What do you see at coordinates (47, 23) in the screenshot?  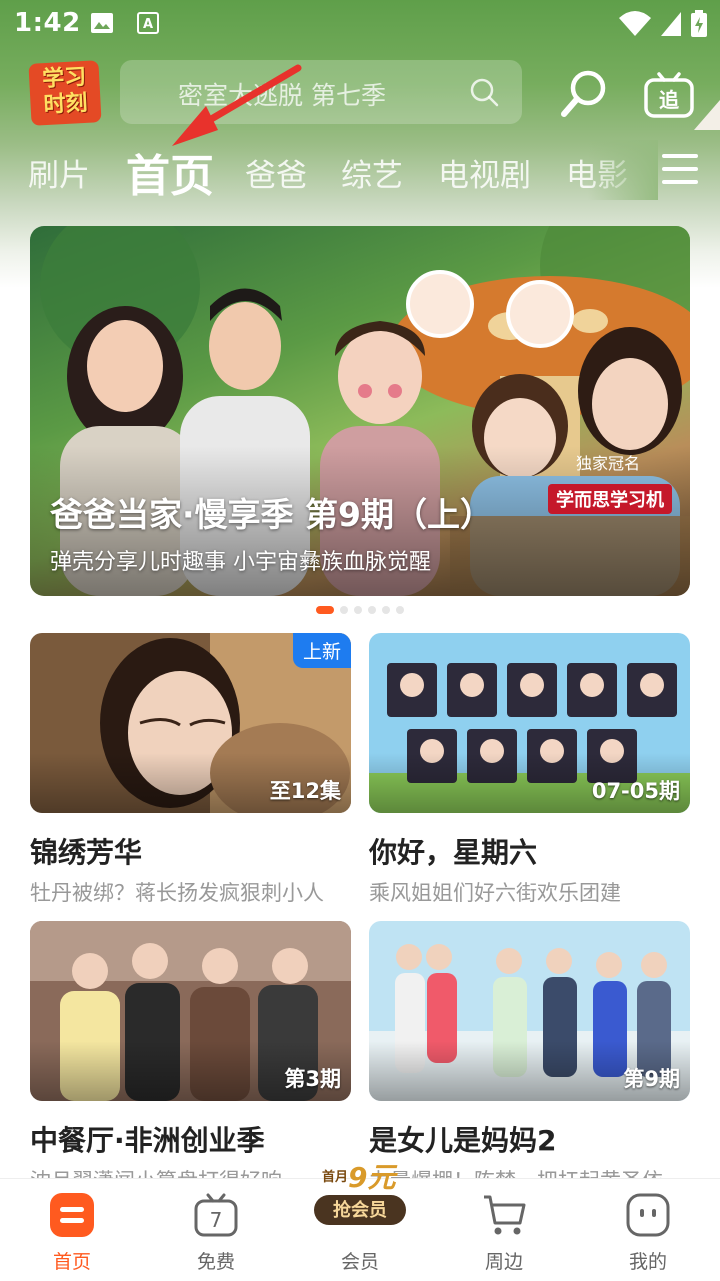 I see `status-time: 1:42` at bounding box center [47, 23].